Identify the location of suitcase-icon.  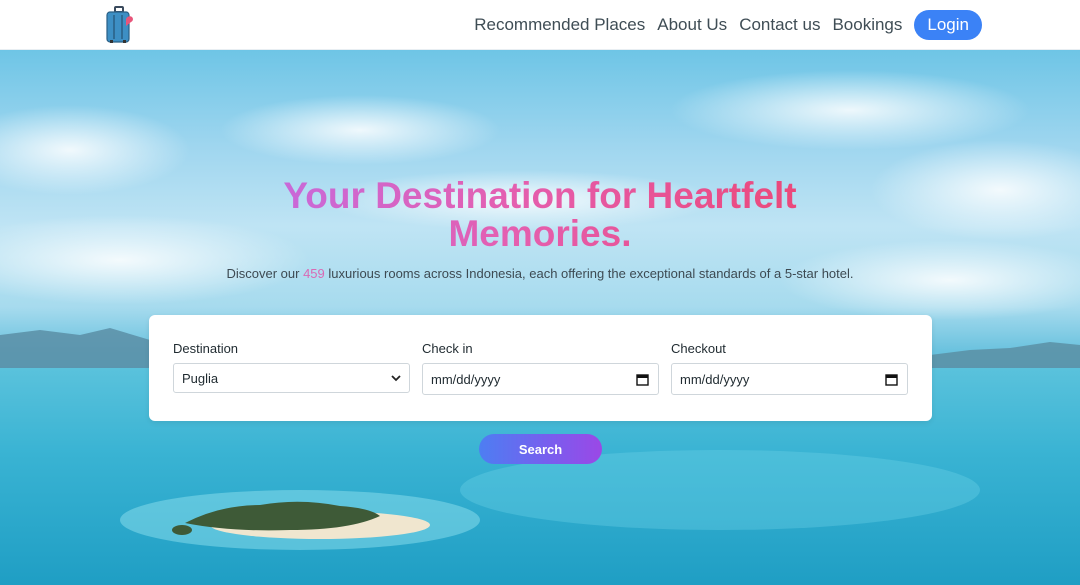
(119, 25).